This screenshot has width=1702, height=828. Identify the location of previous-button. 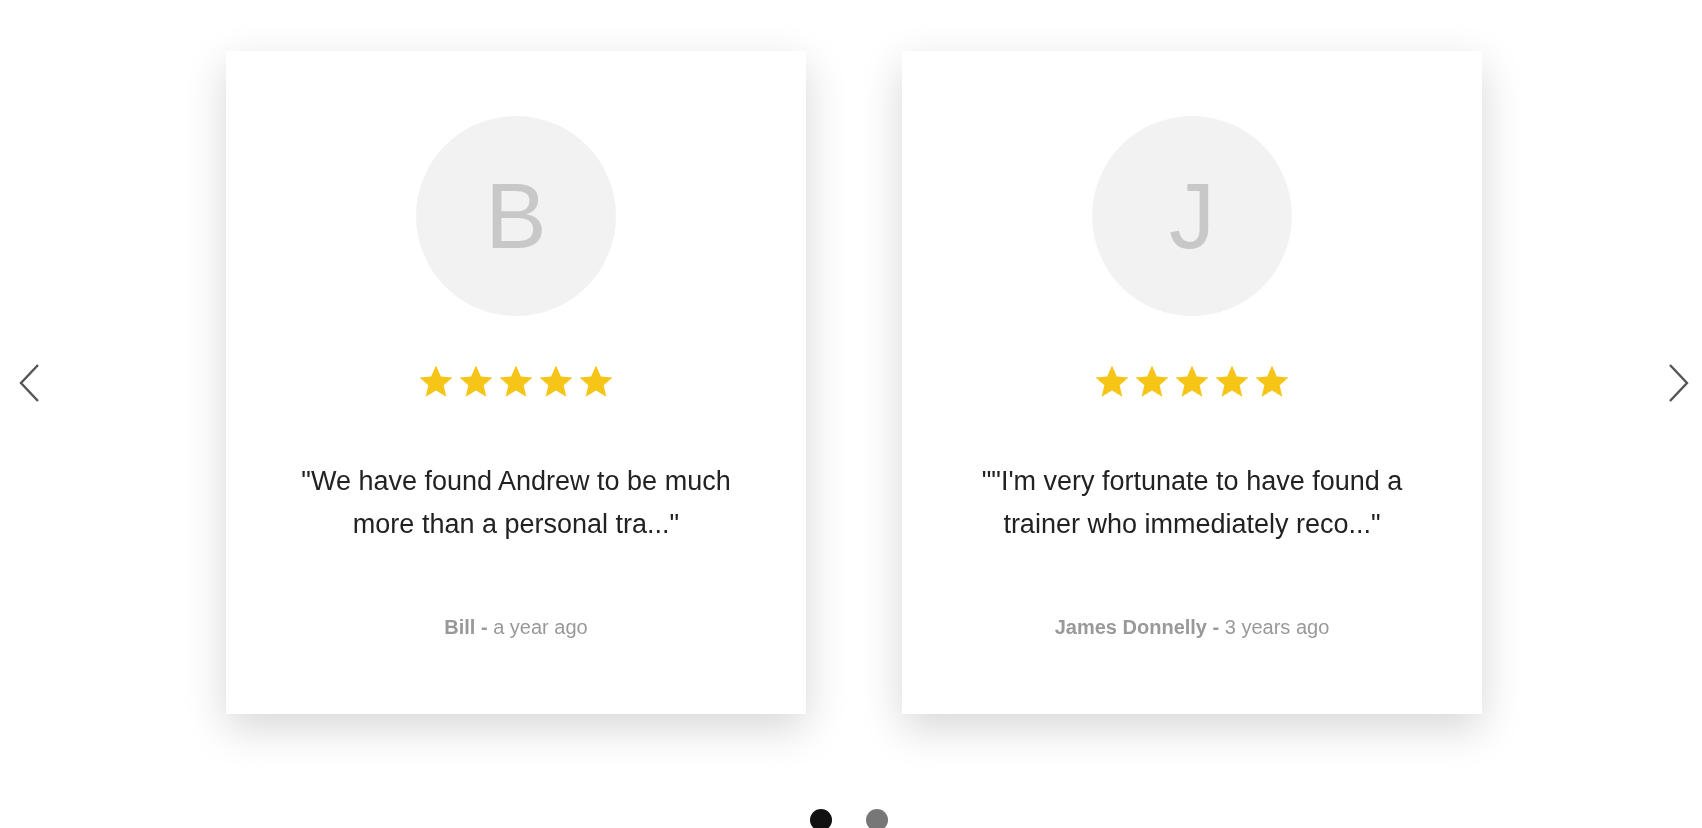
(29, 382).